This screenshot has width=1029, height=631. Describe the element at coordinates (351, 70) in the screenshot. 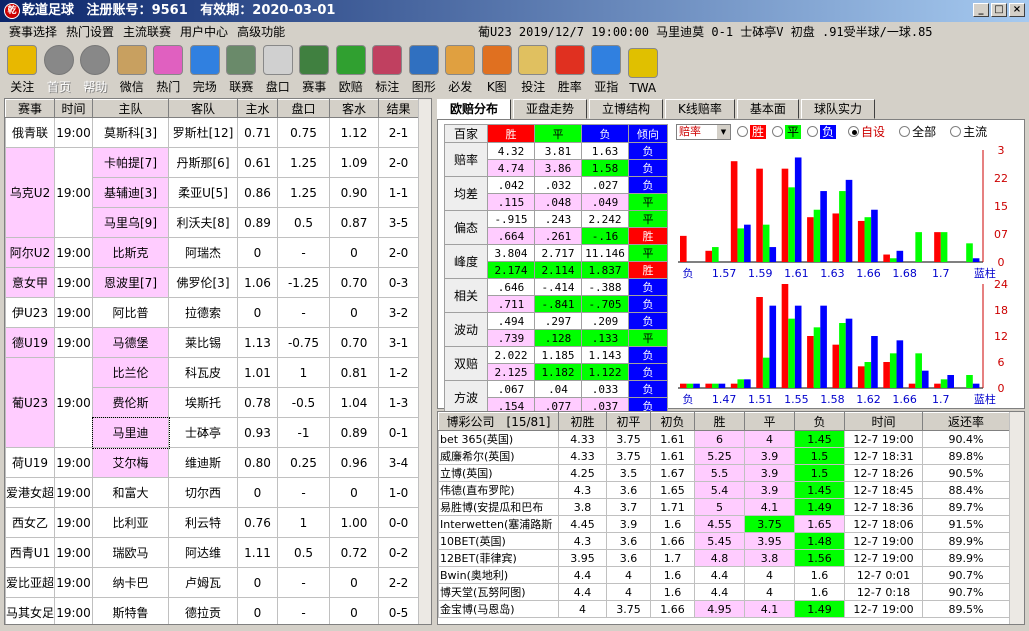

I see `europe-button: 欧赔` at that location.